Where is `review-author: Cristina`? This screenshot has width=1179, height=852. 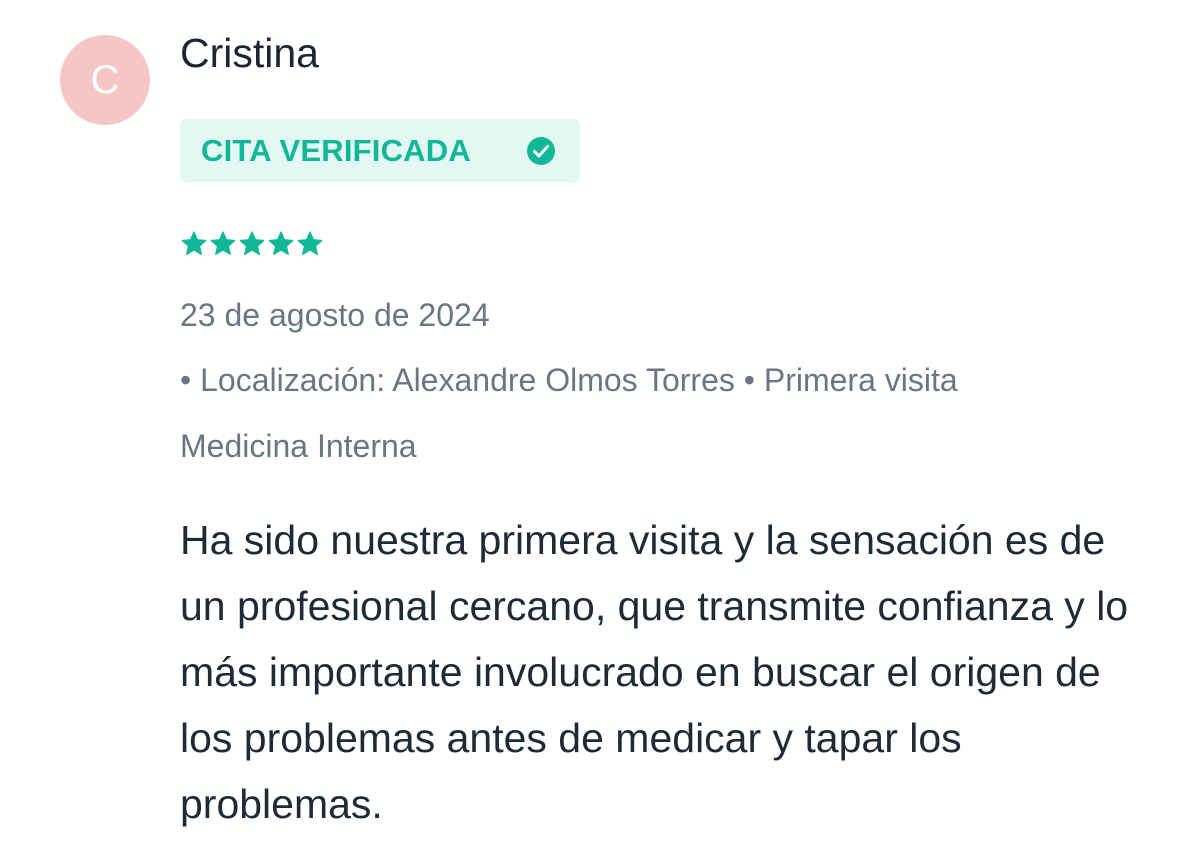
review-author: Cristina is located at coordinates (249, 53).